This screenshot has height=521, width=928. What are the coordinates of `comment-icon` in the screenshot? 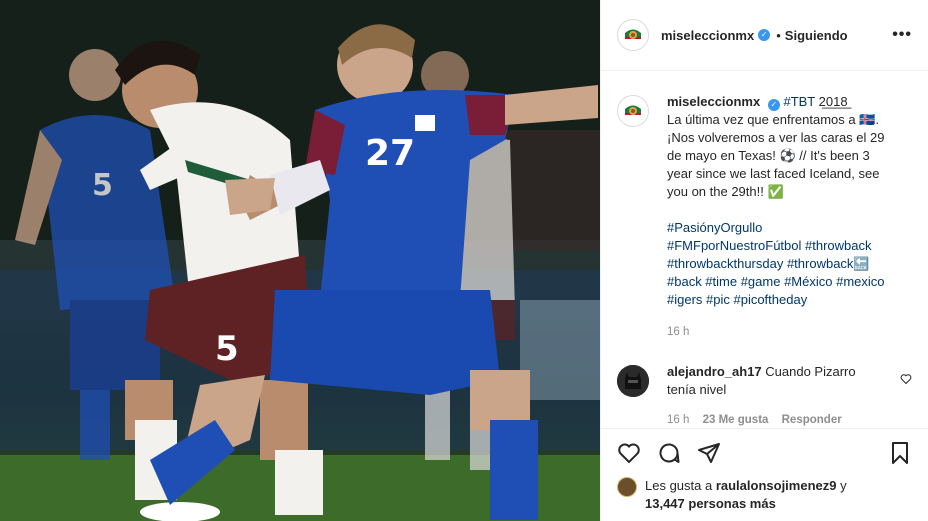 It's located at (669, 453).